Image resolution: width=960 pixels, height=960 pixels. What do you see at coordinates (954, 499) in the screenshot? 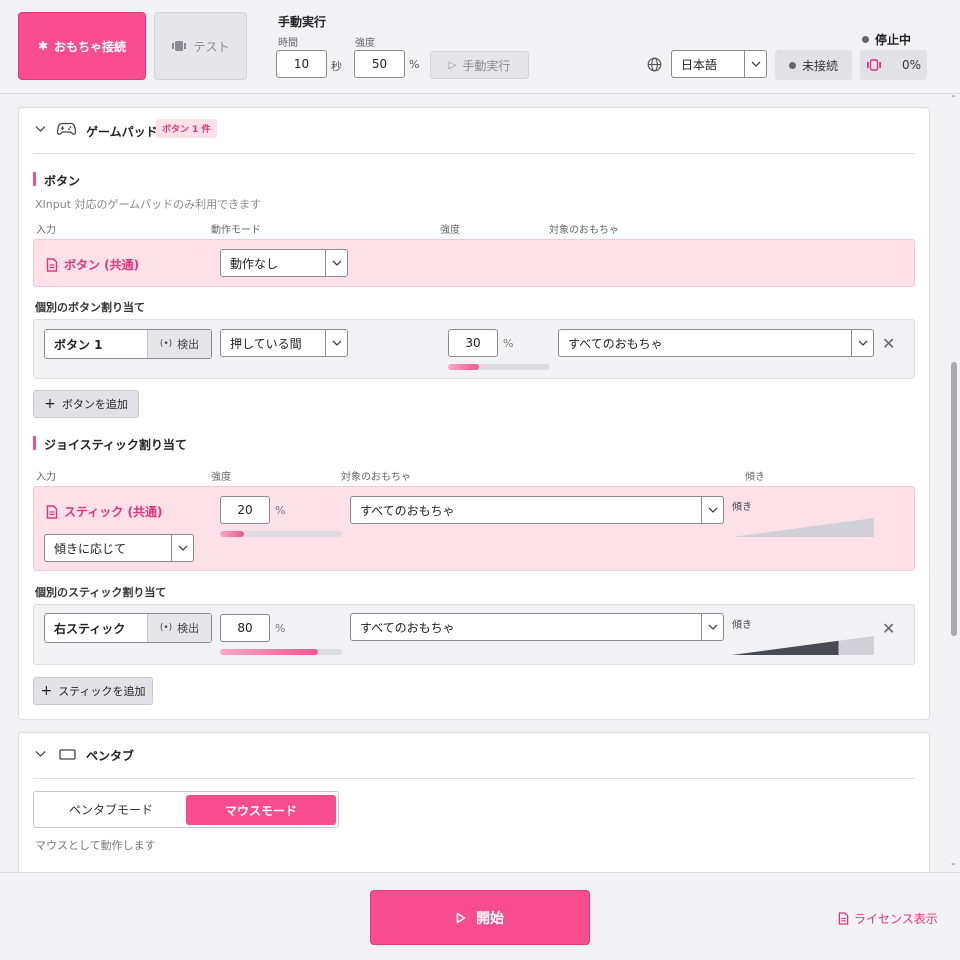
I see `scroll-thumb` at bounding box center [954, 499].